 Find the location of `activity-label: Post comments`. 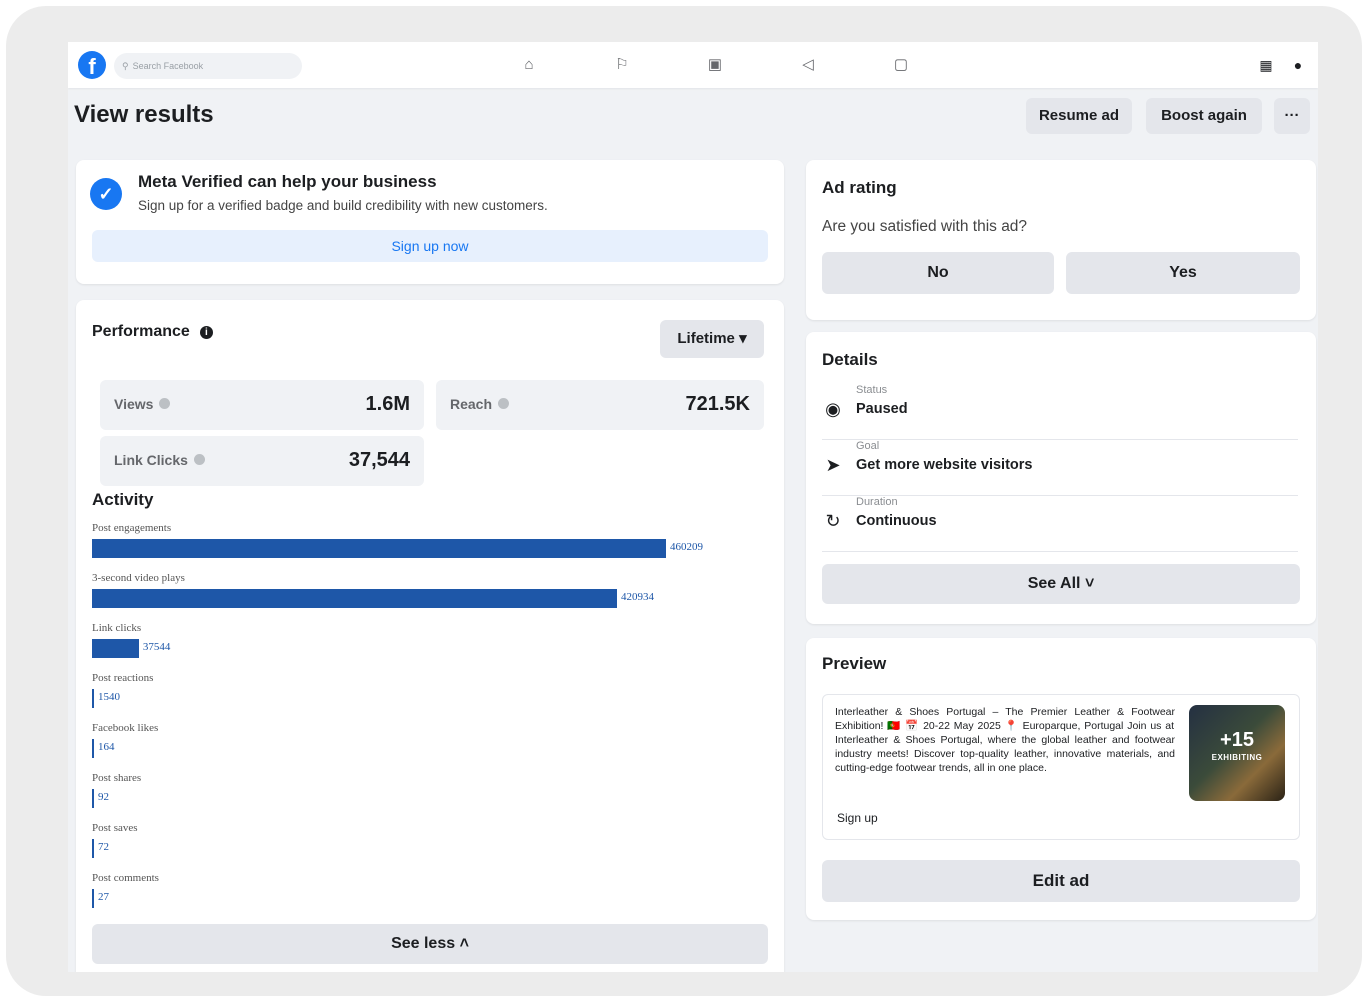

activity-label: Post comments is located at coordinates (125, 878).